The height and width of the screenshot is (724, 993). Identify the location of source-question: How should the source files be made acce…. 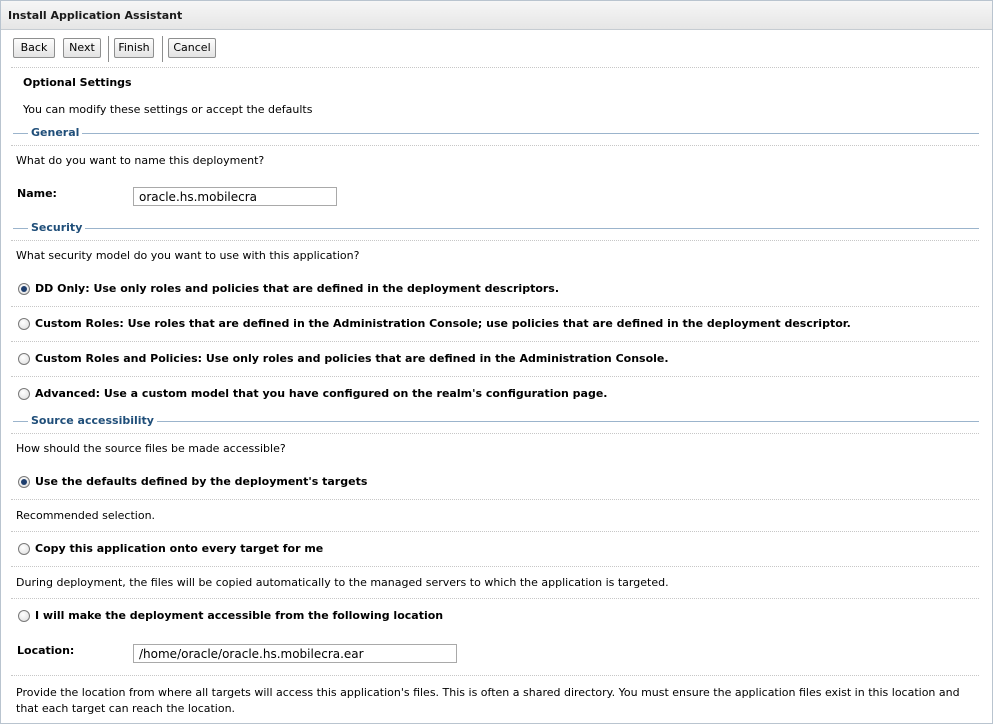
(151, 448).